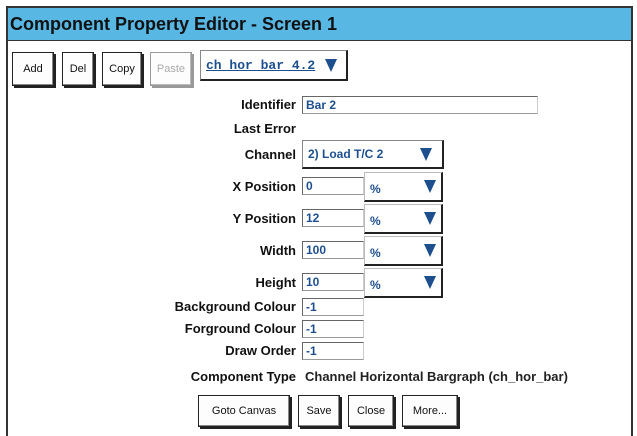 The width and height of the screenshot is (637, 436). Describe the element at coordinates (268, 104) in the screenshot. I see `identifier-label: Identifier` at that location.